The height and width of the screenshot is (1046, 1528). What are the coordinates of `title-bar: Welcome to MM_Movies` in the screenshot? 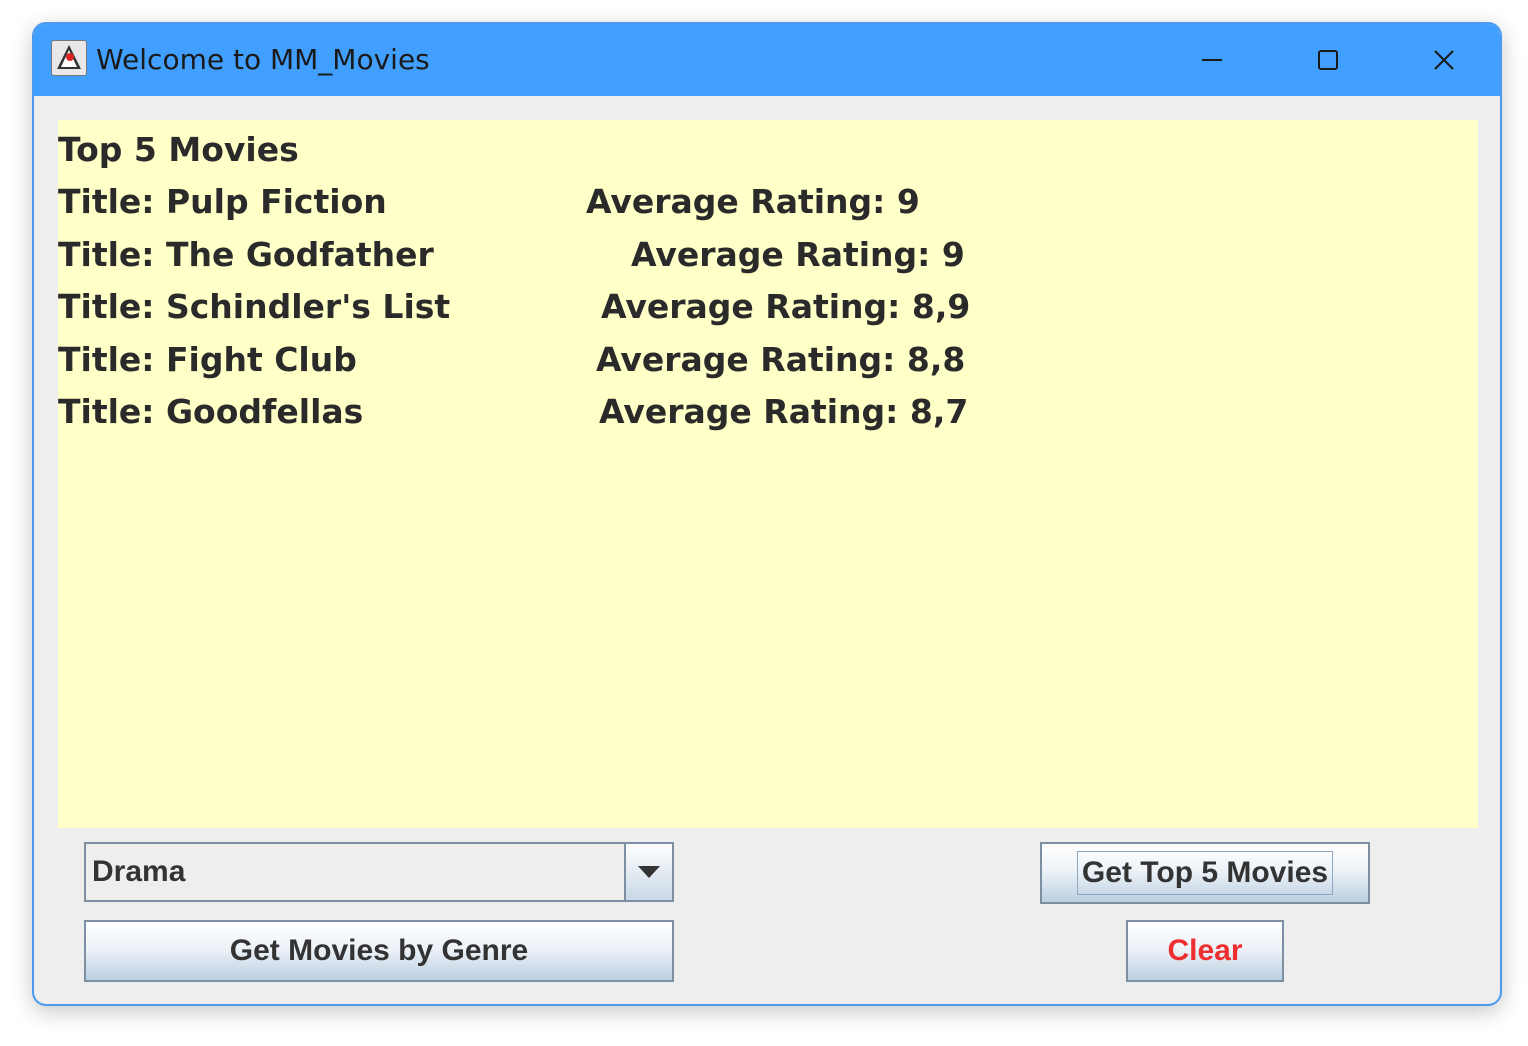 It's located at (767, 60).